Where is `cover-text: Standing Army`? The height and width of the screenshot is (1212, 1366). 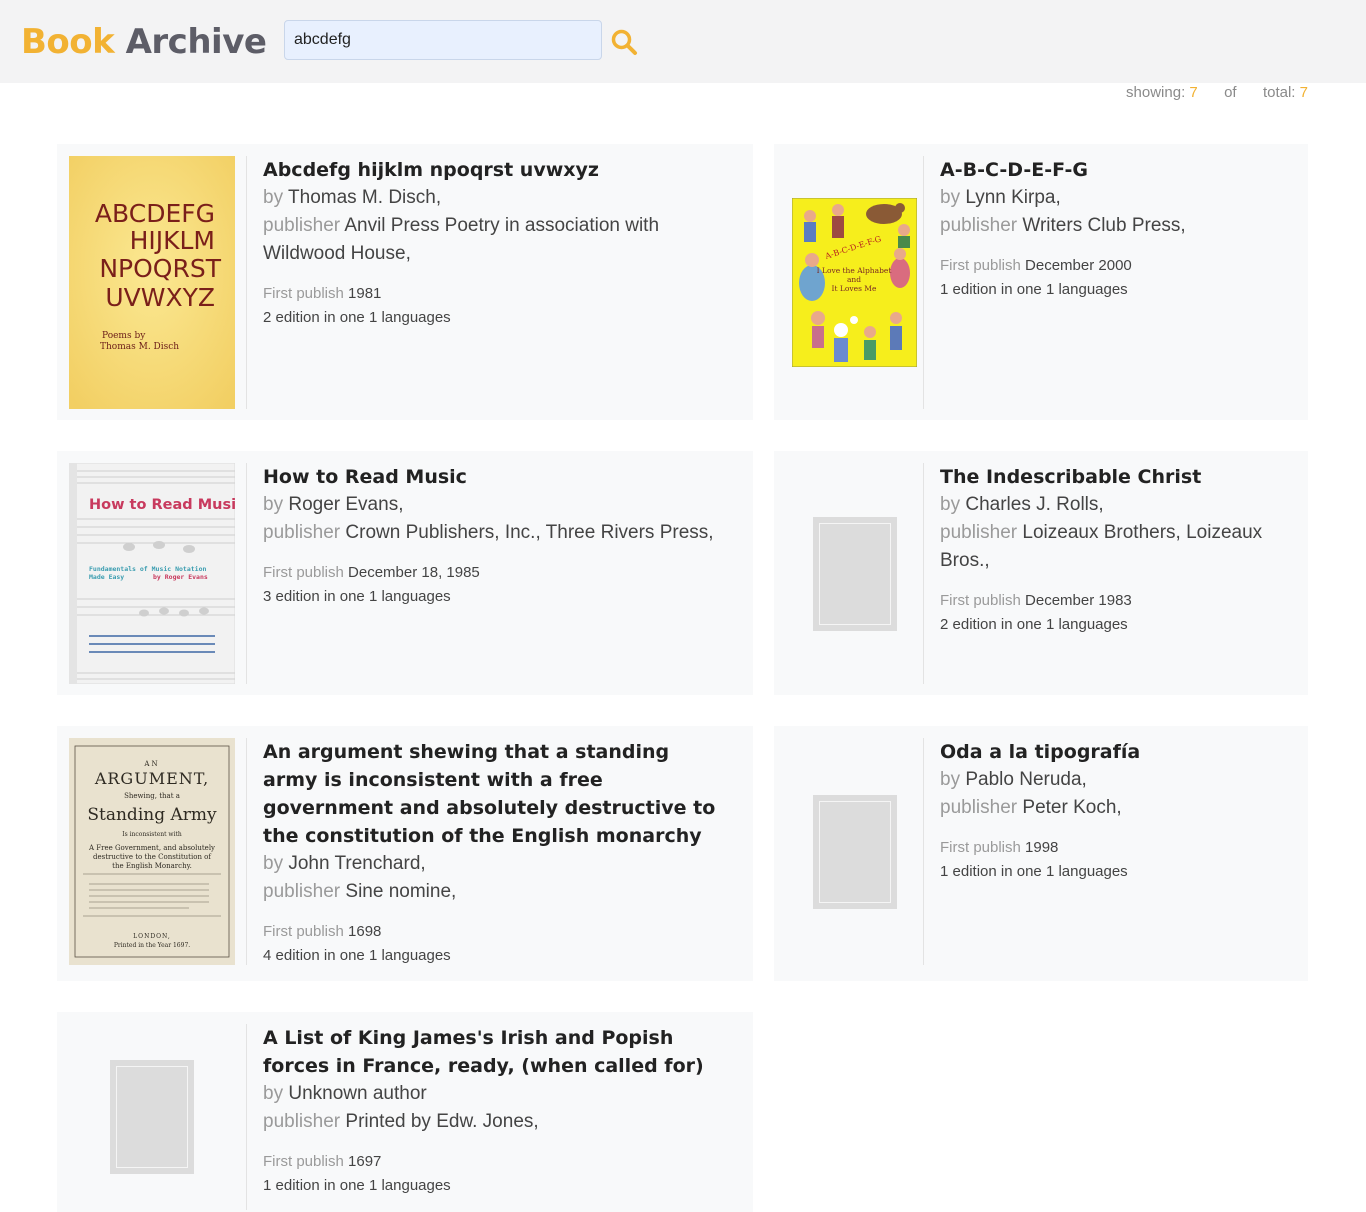
cover-text: Standing Army is located at coordinates (152, 815).